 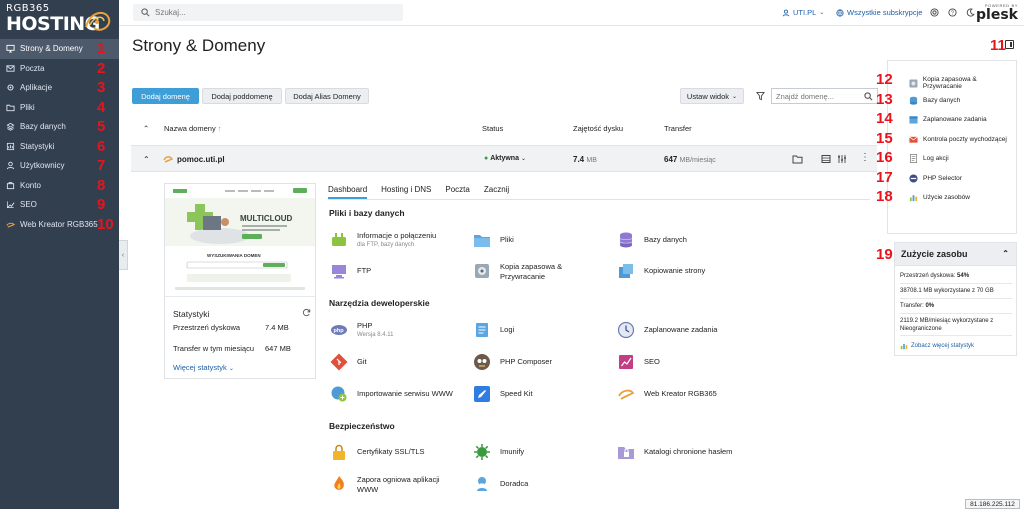 What do you see at coordinates (493, 330) in the screenshot?
I see `tool-logs: Logi` at bounding box center [493, 330].